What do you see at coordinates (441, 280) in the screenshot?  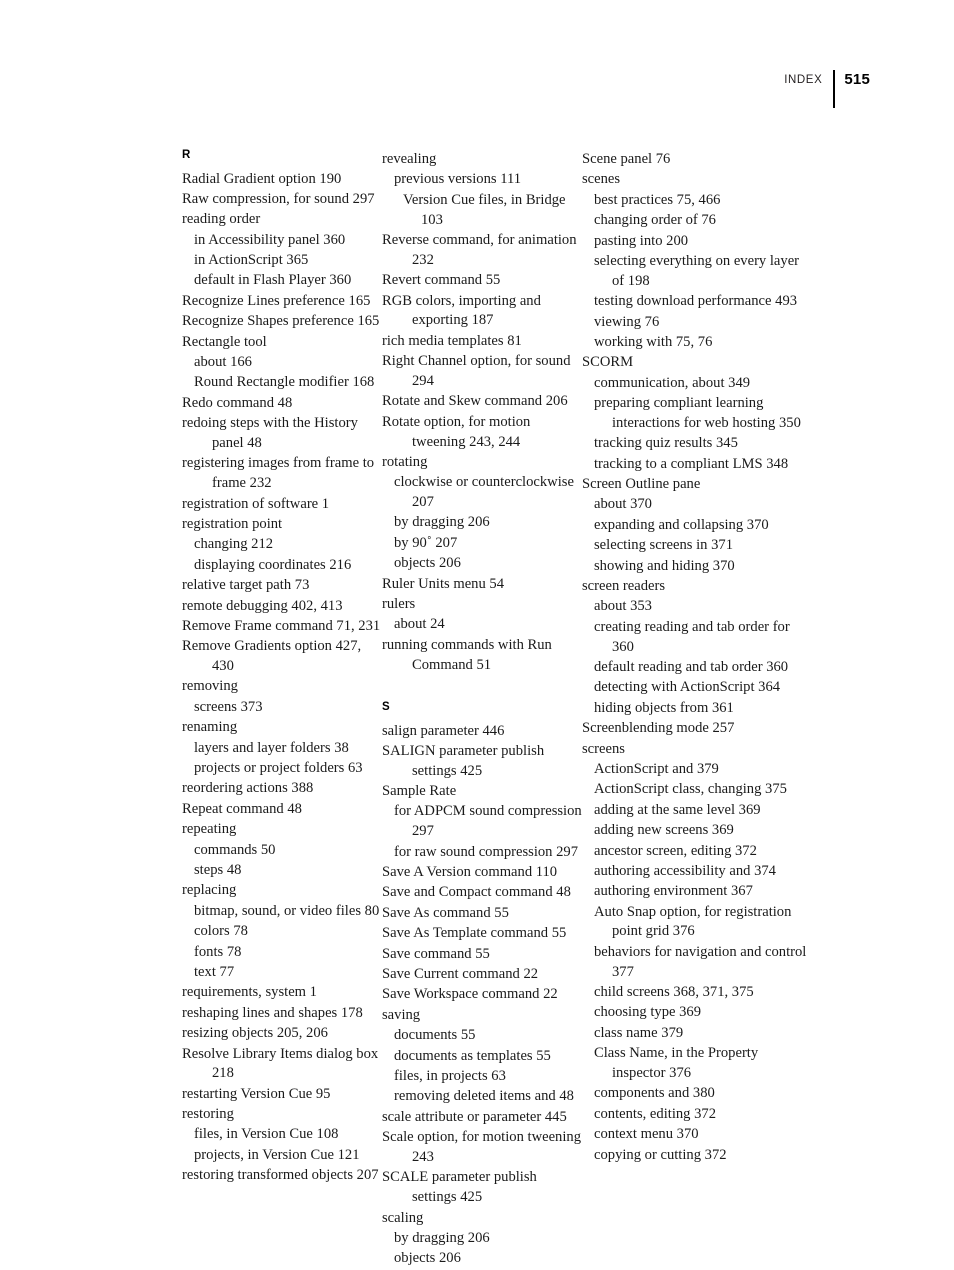 I see `index-entry: Revert command 55` at bounding box center [441, 280].